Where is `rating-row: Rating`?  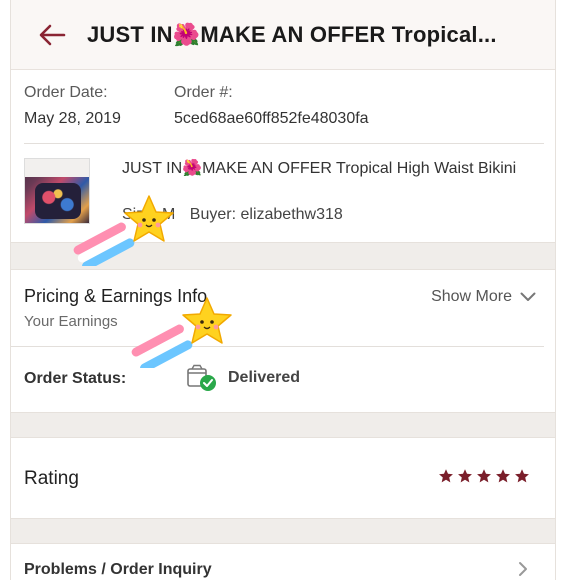
rating-row: Rating is located at coordinates (284, 481).